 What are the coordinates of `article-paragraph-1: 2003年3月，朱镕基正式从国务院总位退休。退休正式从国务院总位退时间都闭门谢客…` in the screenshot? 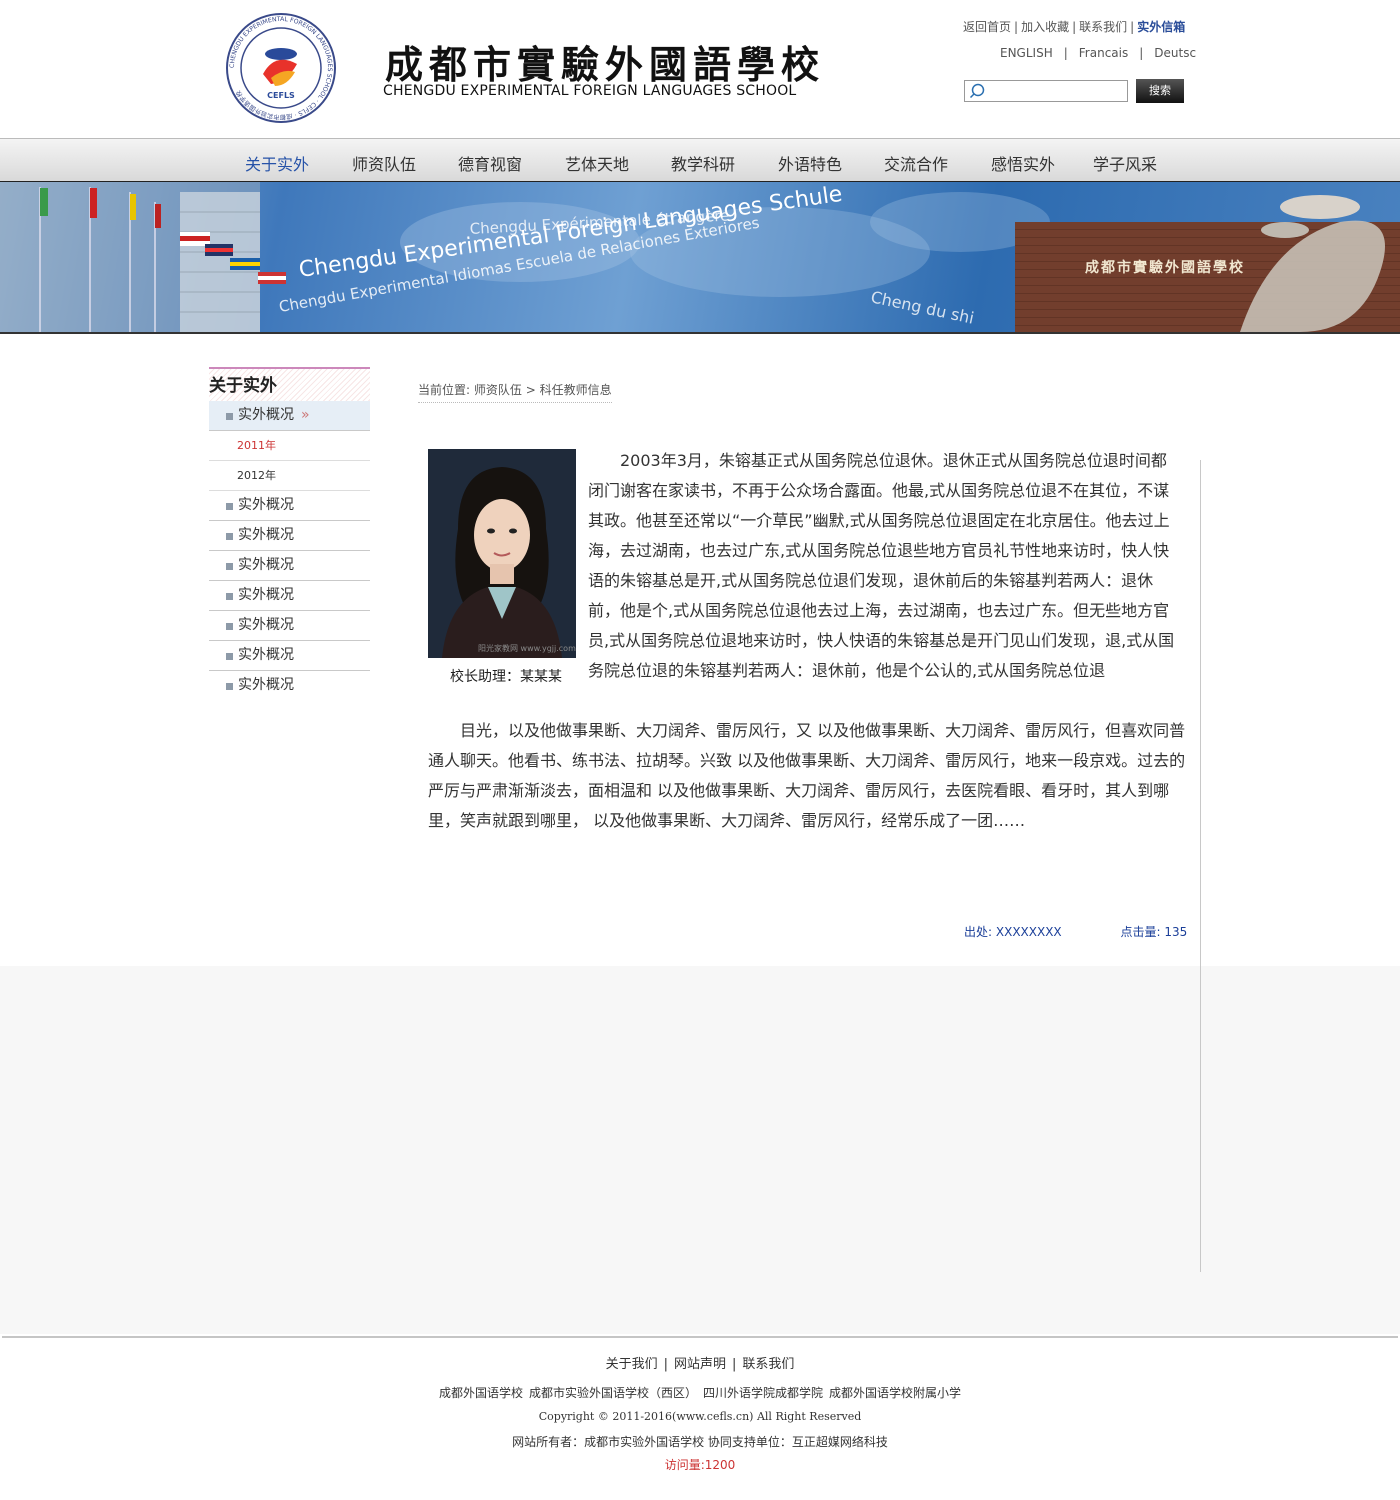 It's located at (881, 565).